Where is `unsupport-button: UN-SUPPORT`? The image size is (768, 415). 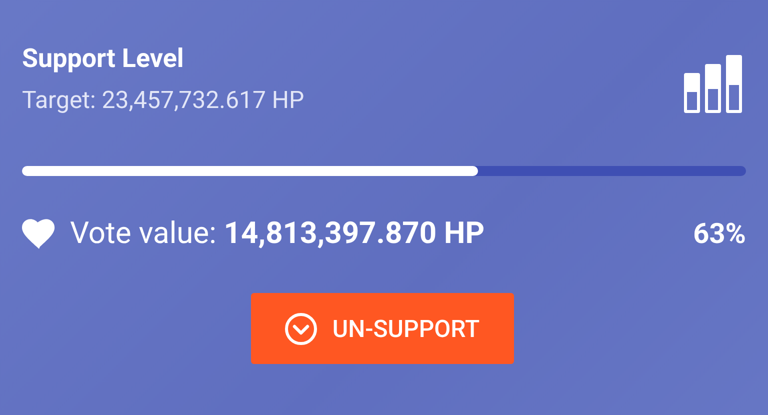 unsupport-button: UN-SUPPORT is located at coordinates (382, 328).